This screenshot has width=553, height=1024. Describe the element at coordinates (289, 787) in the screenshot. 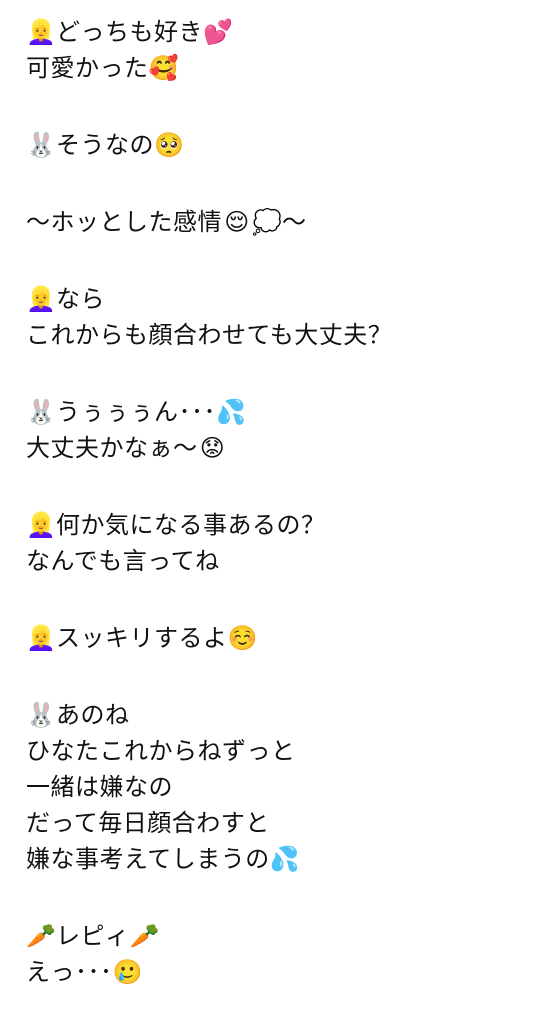

I see `text-line: 一緒は嫌なの` at that location.